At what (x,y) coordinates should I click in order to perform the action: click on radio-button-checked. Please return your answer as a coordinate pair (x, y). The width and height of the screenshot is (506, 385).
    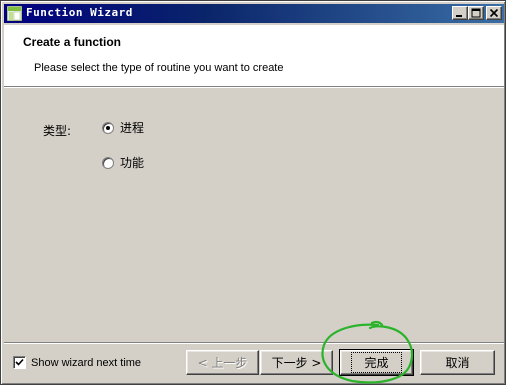
    Looking at the image, I should click on (108, 127).